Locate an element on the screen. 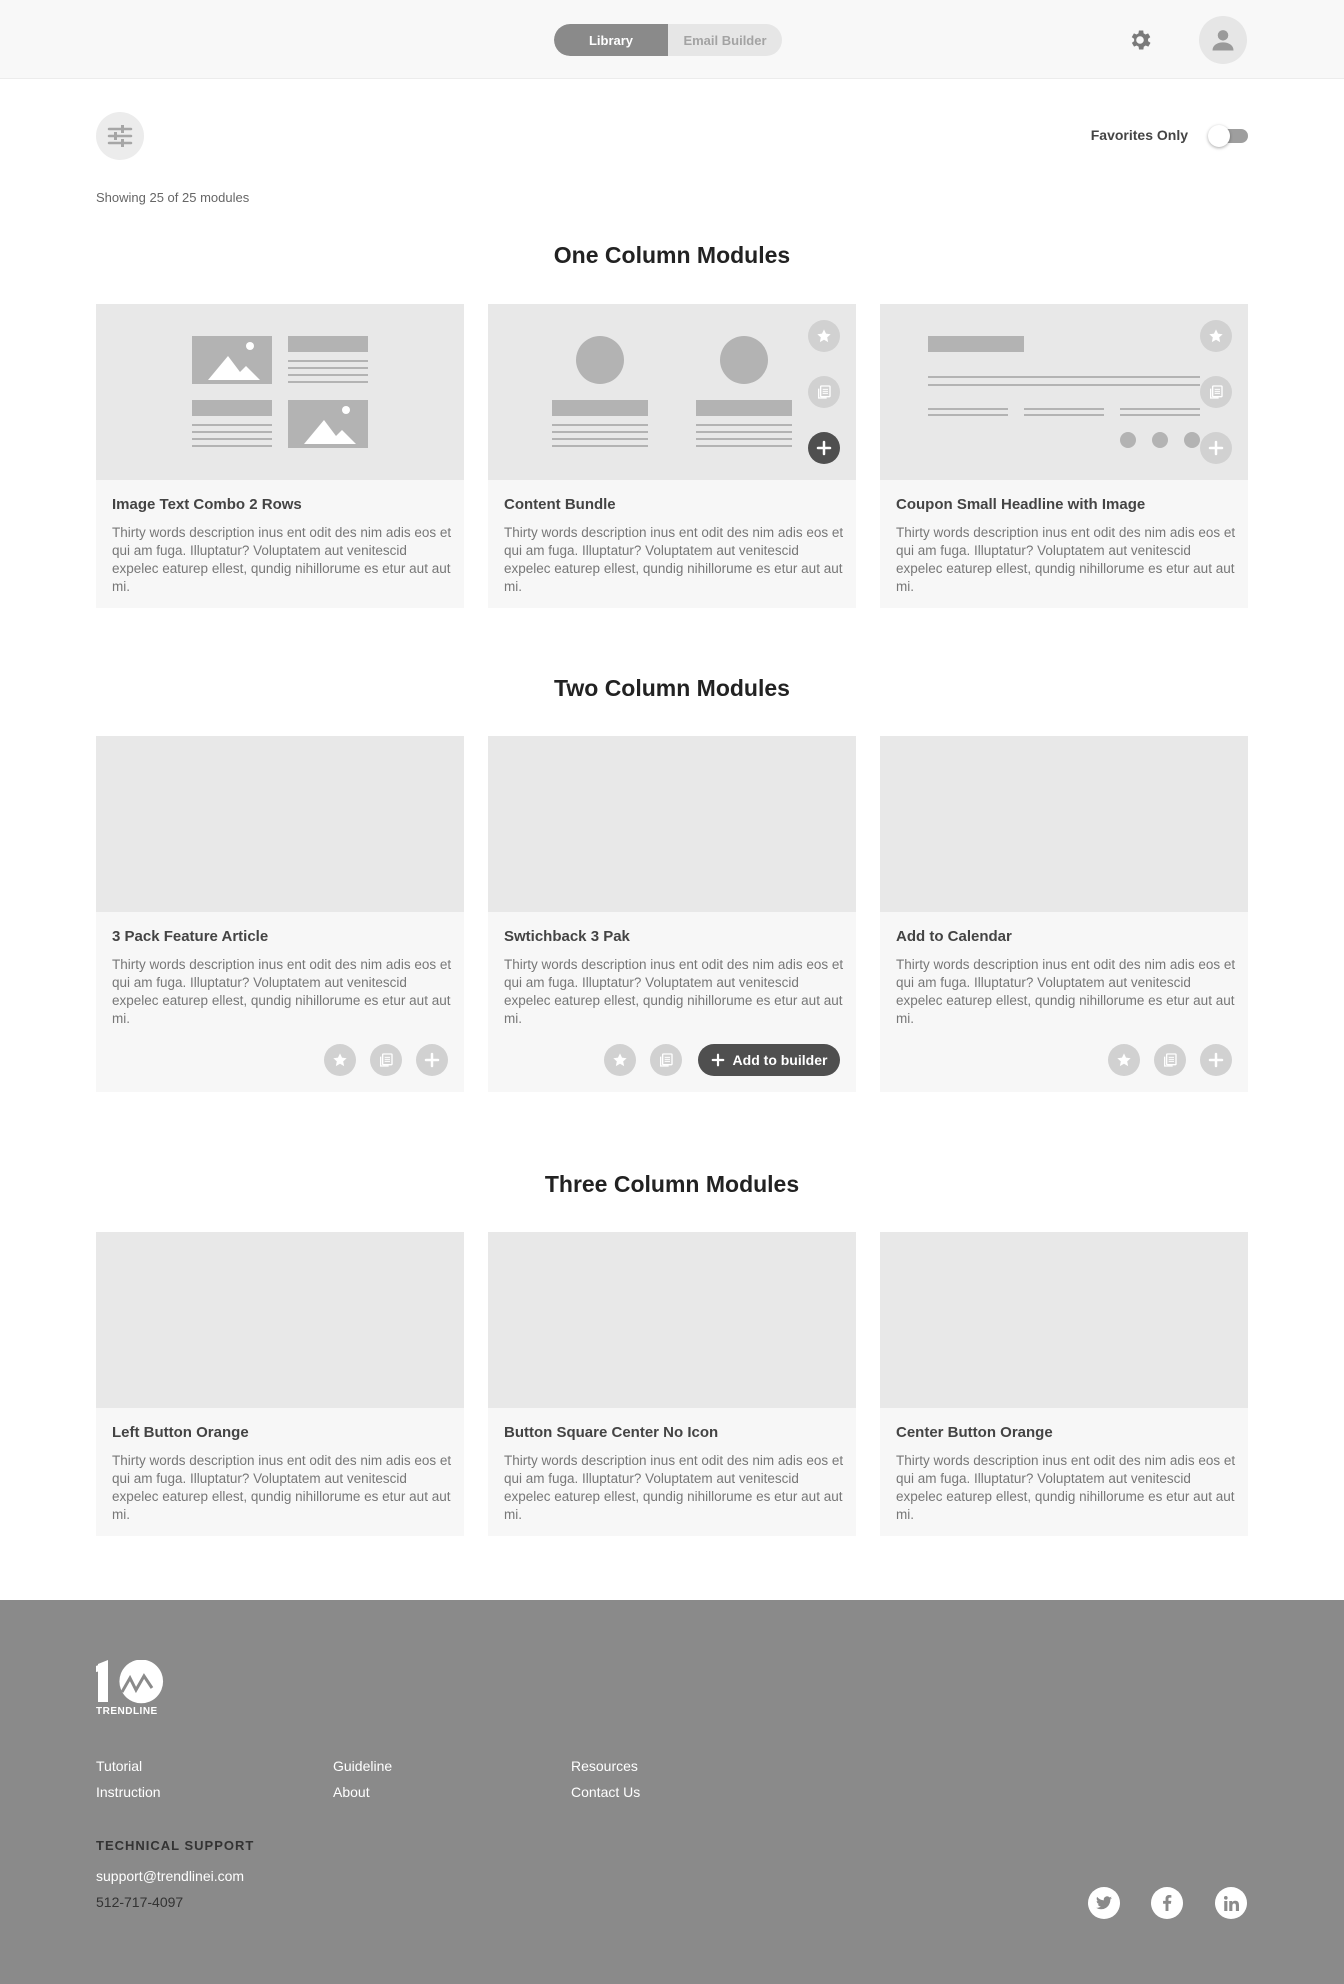 This screenshot has height=1984, width=1344. module-title: Add to Calendar is located at coordinates (954, 936).